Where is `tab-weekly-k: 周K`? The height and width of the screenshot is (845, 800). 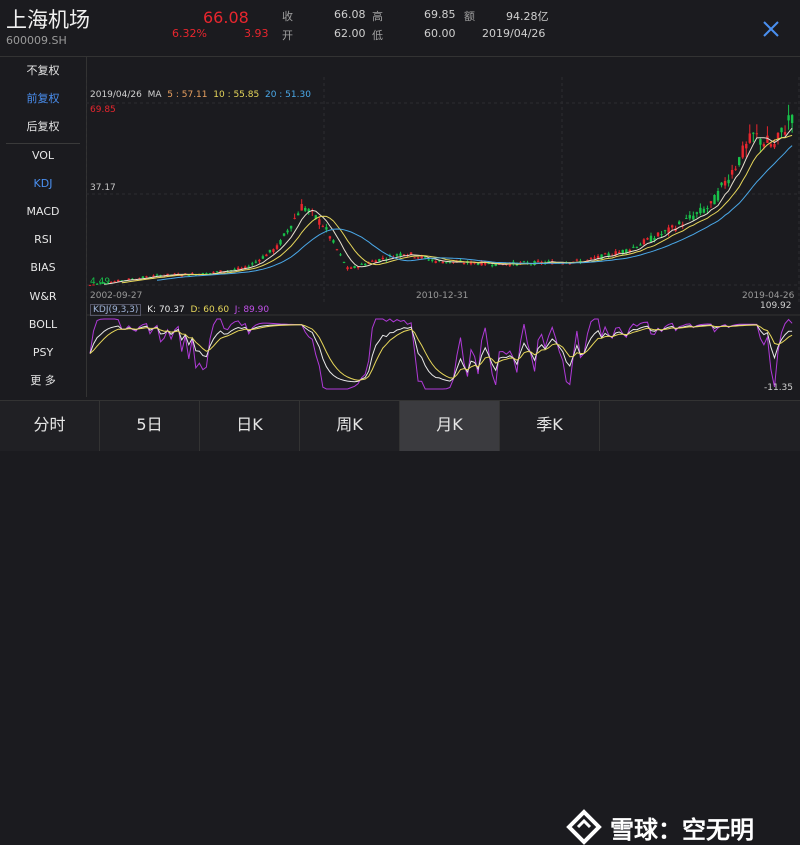
tab-weekly-k: 周K is located at coordinates (350, 426).